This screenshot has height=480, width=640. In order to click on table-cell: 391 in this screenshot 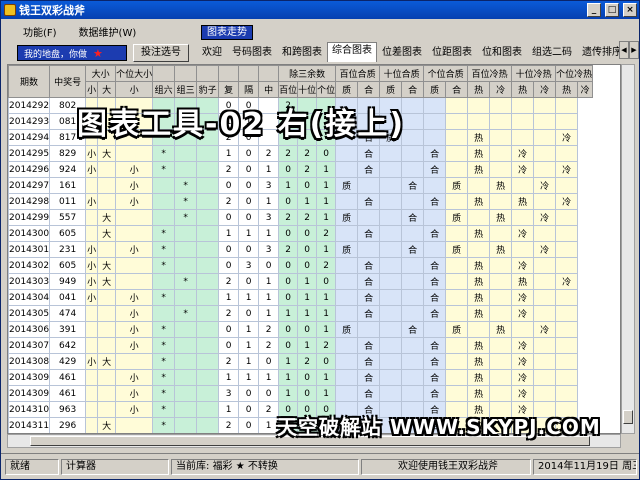, I will do `click(68, 329)`.